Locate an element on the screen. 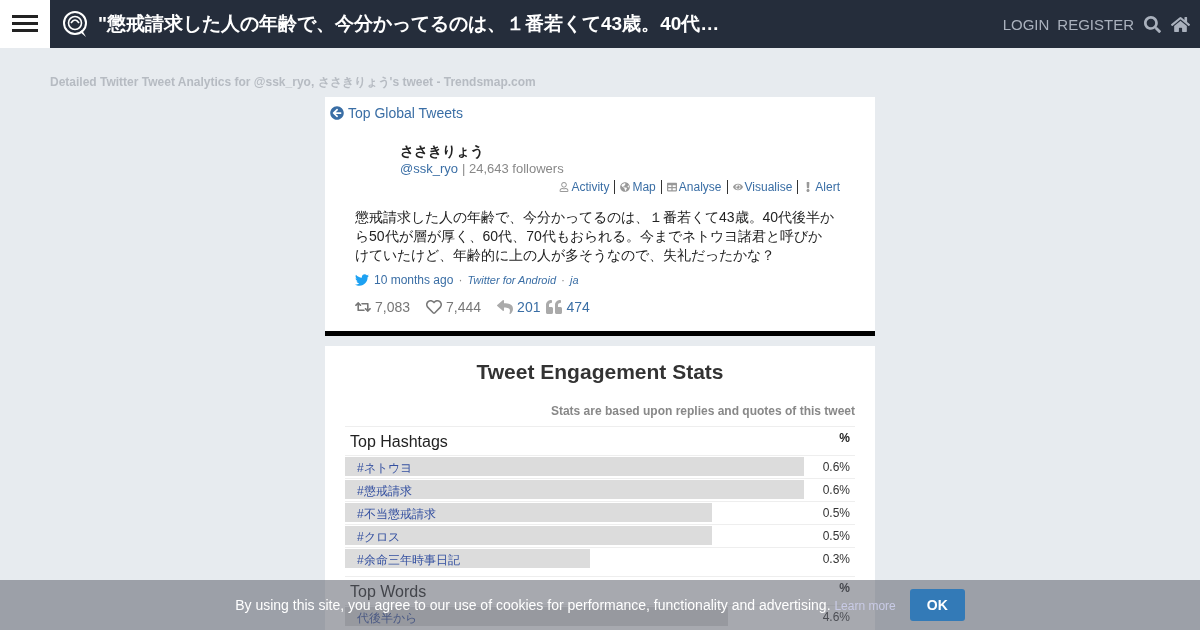 This screenshot has height=630, width=1200. section-title: Top Words is located at coordinates (388, 591).